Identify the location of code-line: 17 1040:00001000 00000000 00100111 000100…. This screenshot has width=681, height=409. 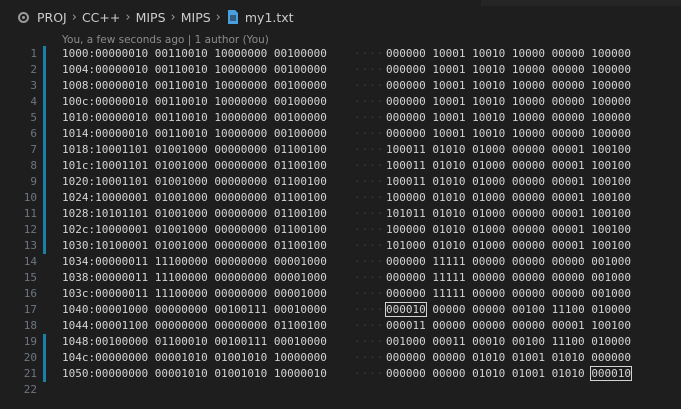
(340, 310).